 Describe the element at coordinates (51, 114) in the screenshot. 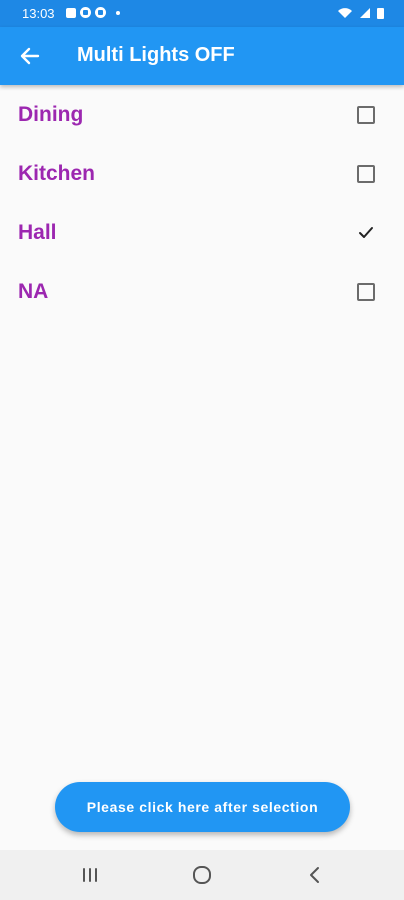

I see `list-item-label: Dining` at that location.